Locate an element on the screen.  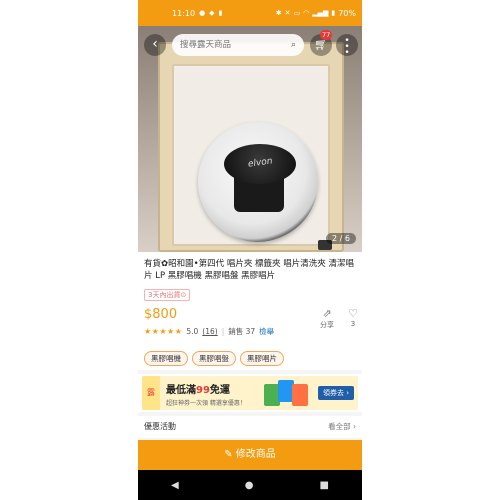
home-nav-icon: ● is located at coordinates (249, 485).